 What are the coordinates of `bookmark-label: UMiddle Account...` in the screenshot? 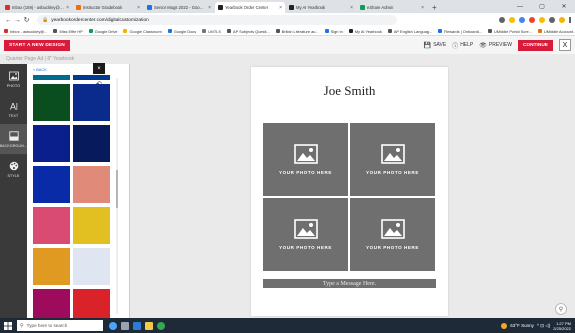 It's located at (559, 31).